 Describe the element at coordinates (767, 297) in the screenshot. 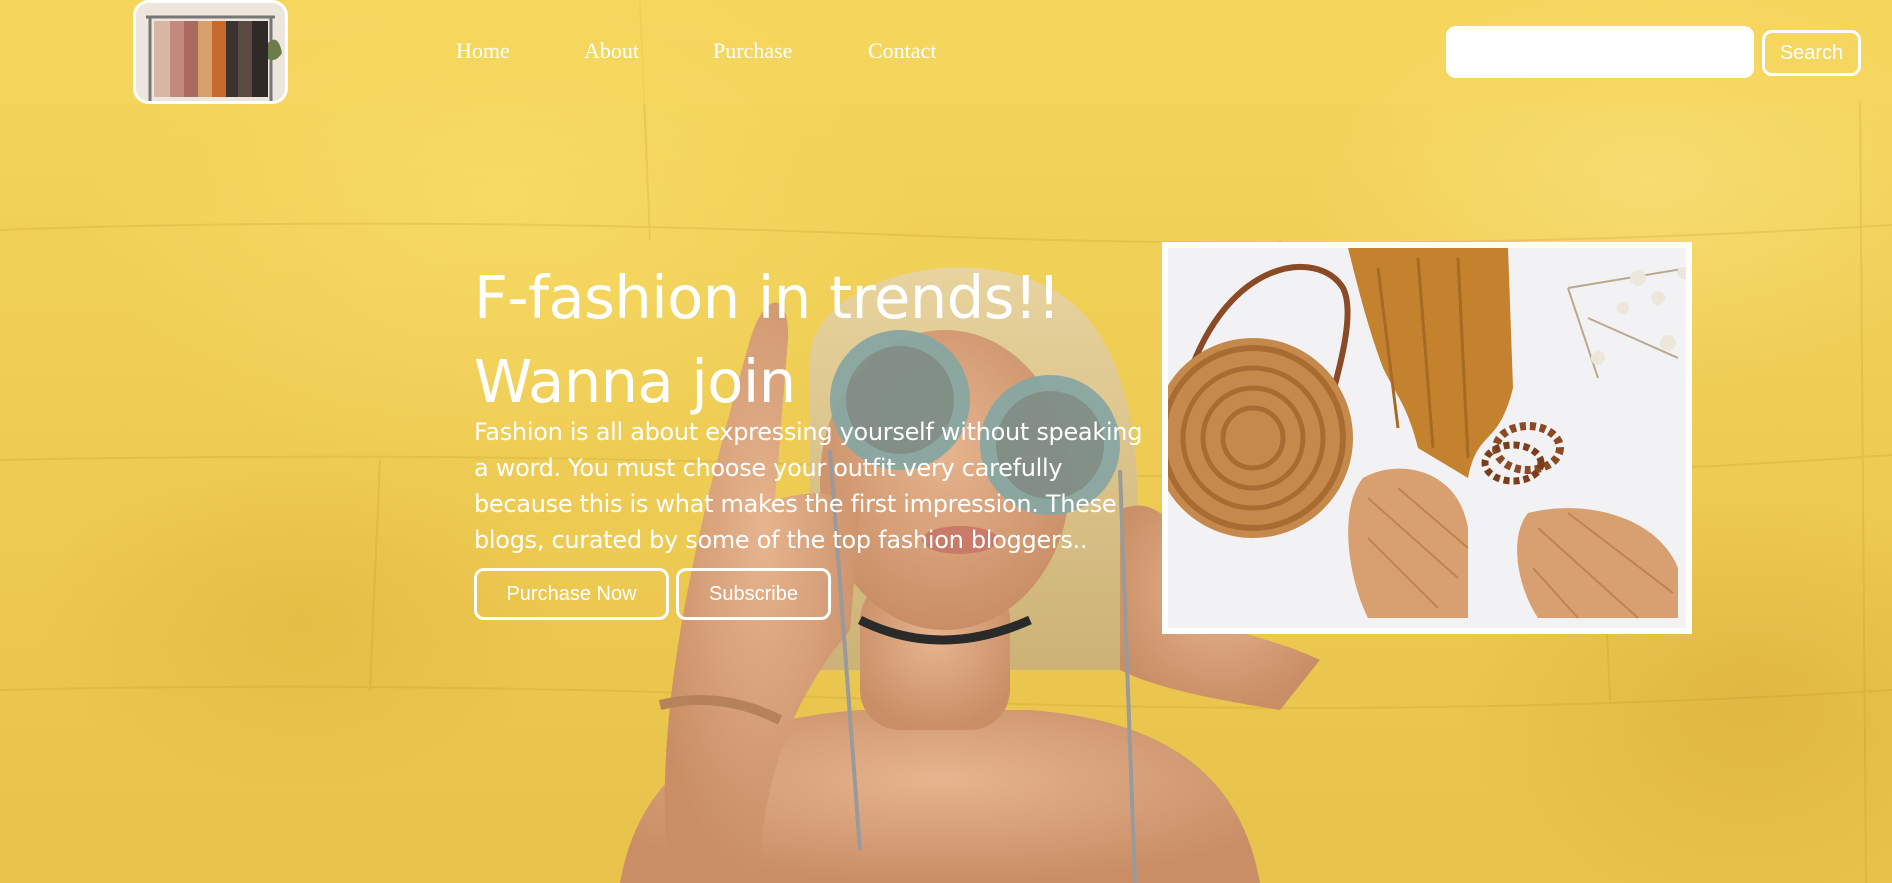

I see `hero-title-line-1: F-fashion in trends!!` at that location.